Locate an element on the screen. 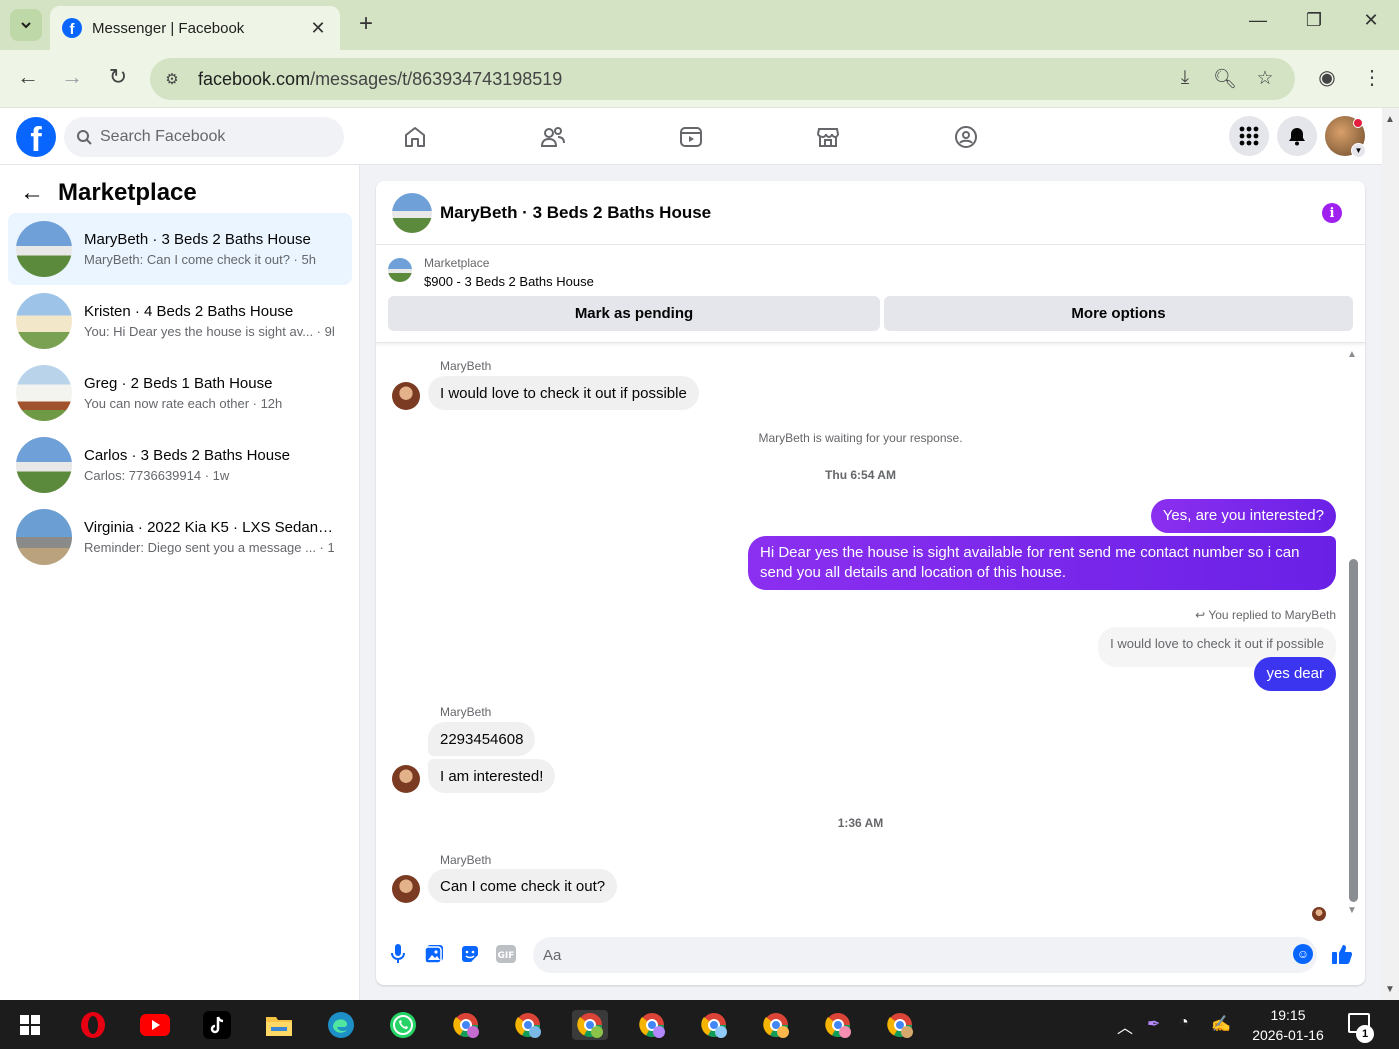 The image size is (1399, 1049). chat-scrollbar: ▲ ▼ is located at coordinates (1353, 633).